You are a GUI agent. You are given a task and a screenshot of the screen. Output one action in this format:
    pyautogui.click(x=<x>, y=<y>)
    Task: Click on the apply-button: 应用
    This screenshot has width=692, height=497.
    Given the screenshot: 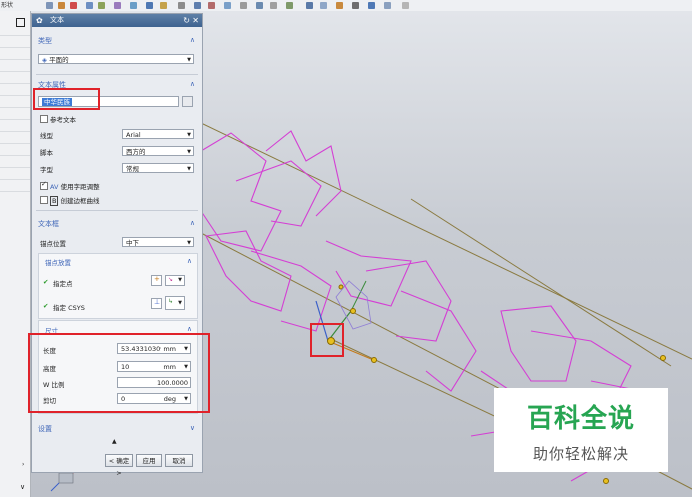 What is the action you would take?
    pyautogui.click(x=149, y=460)
    